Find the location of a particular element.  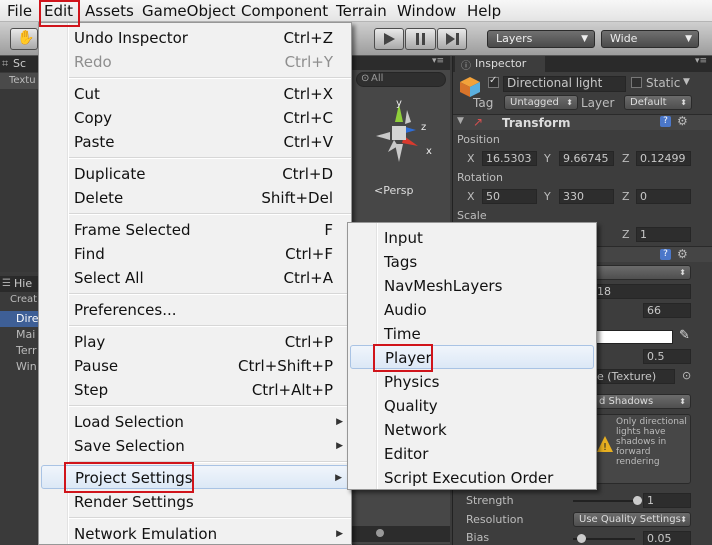

menu-item-undo: Undo Inspector Ctrl+Z is located at coordinates (195, 38).